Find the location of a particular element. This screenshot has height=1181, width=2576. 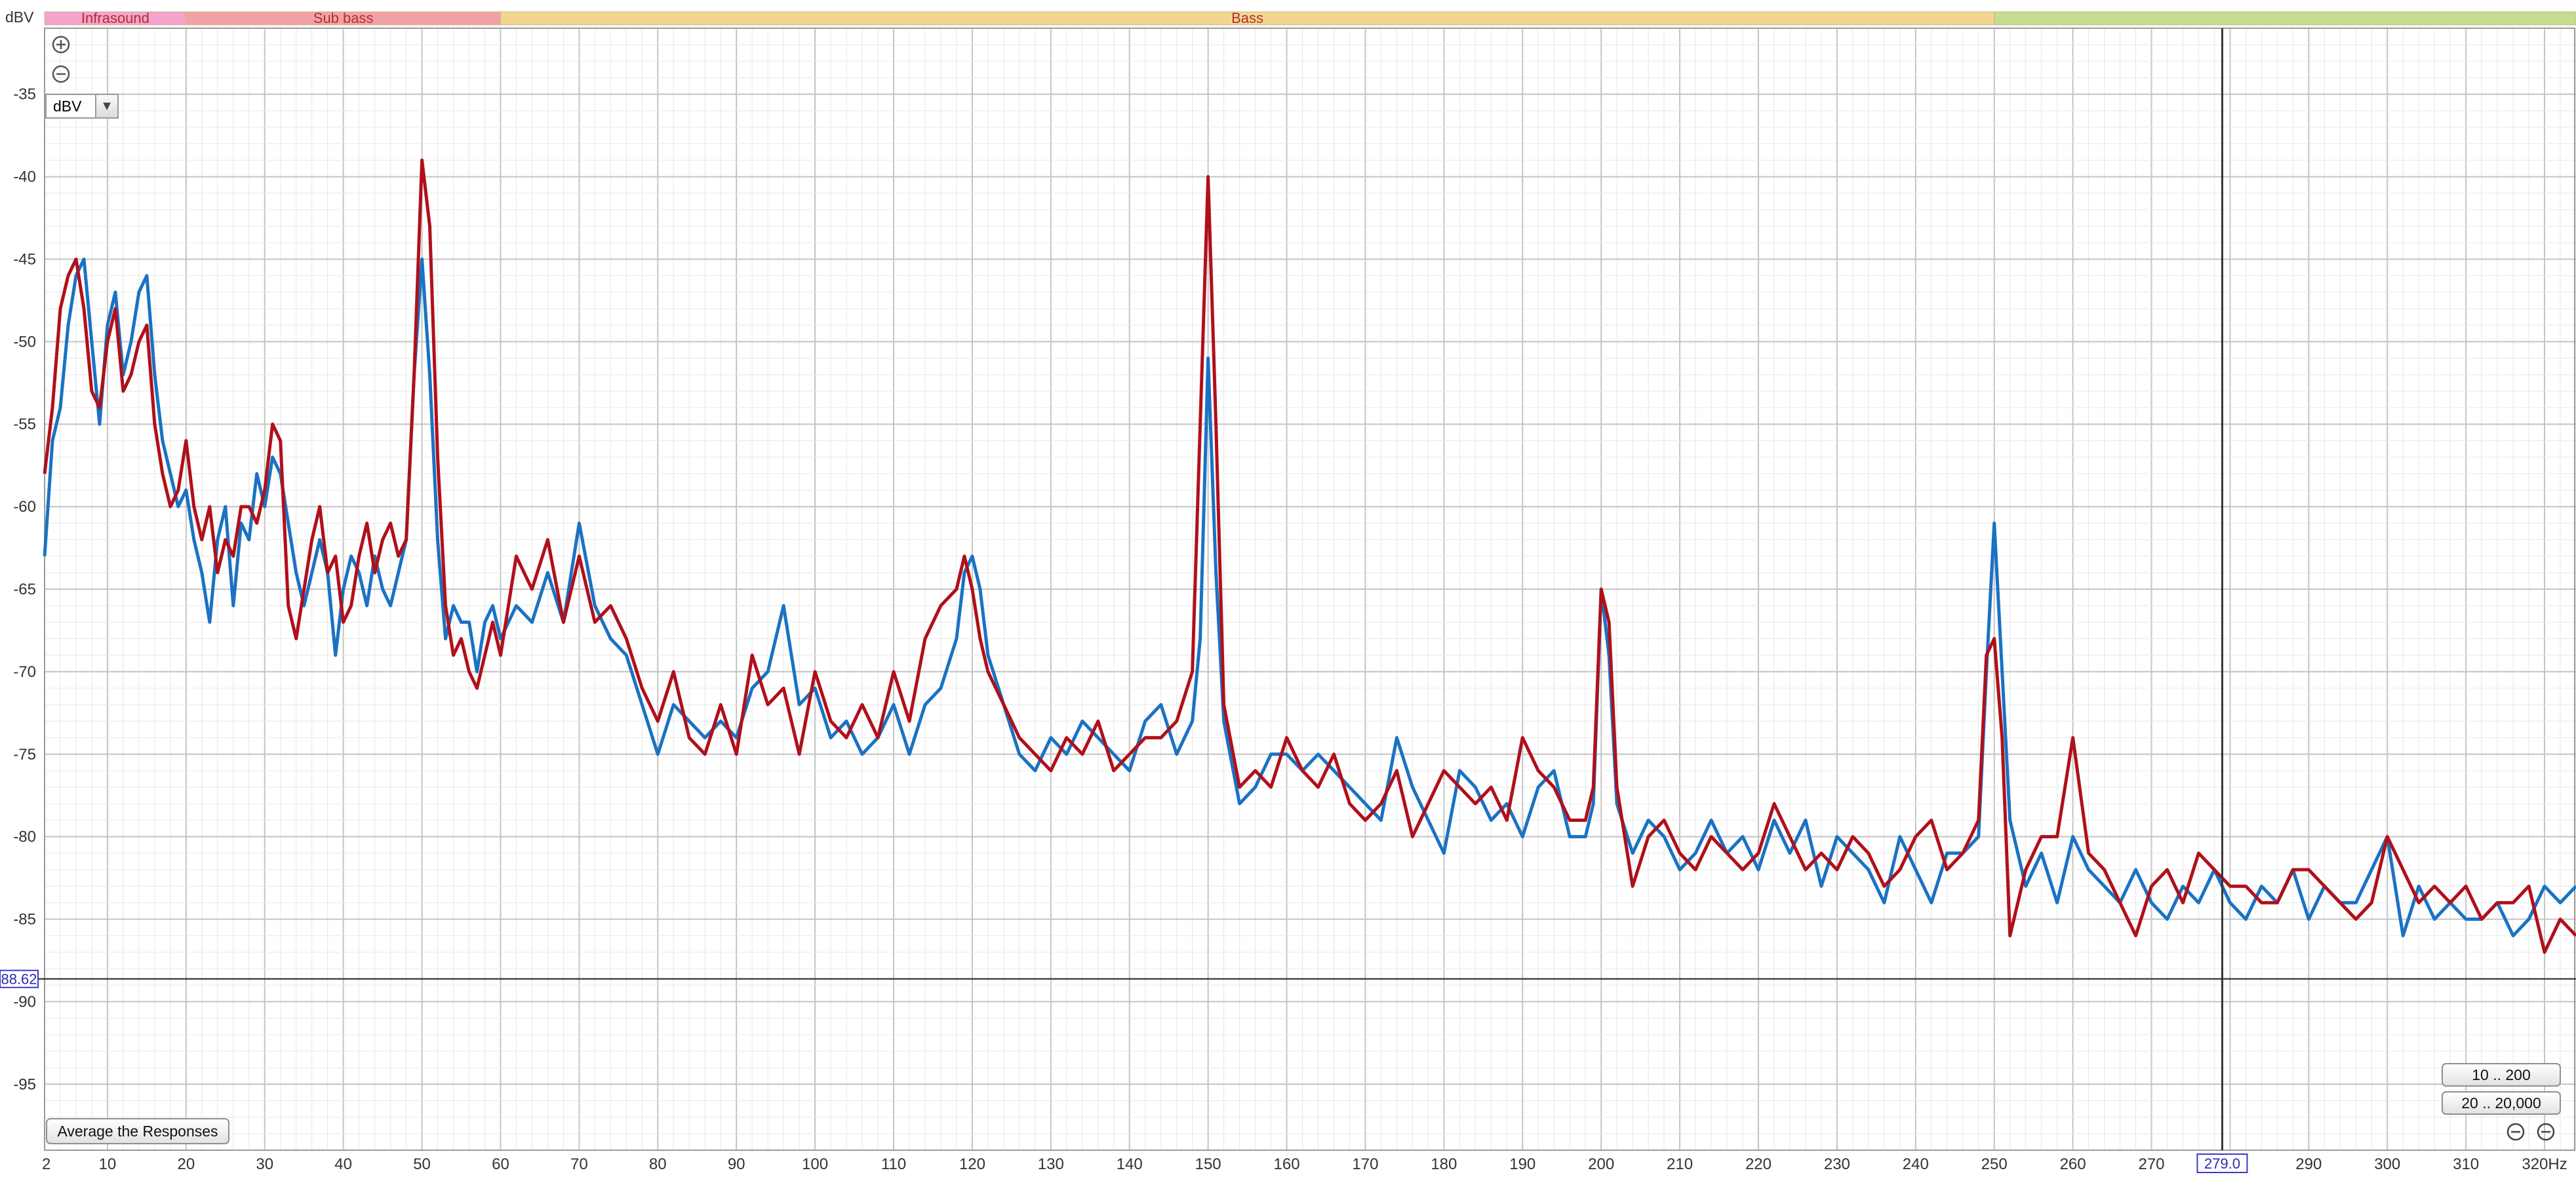

x-tick-label: 300 is located at coordinates (2387, 1164).